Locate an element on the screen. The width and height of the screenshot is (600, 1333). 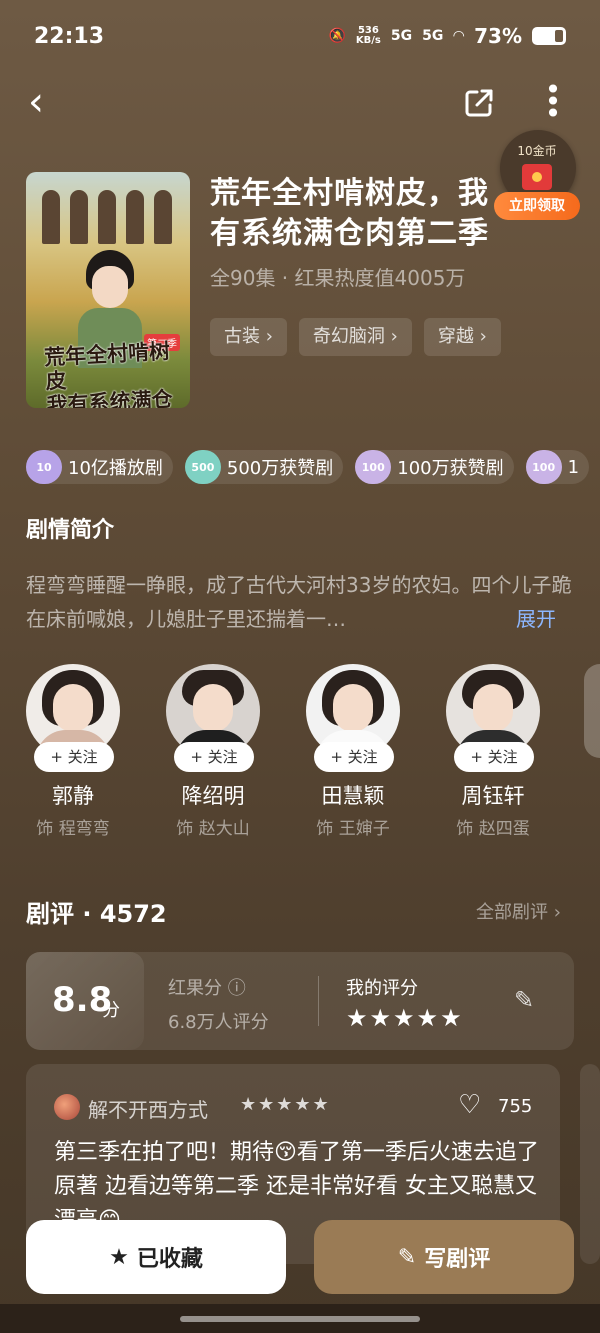
reviews-header: 剧评 · 4572 is located at coordinates (96, 914).